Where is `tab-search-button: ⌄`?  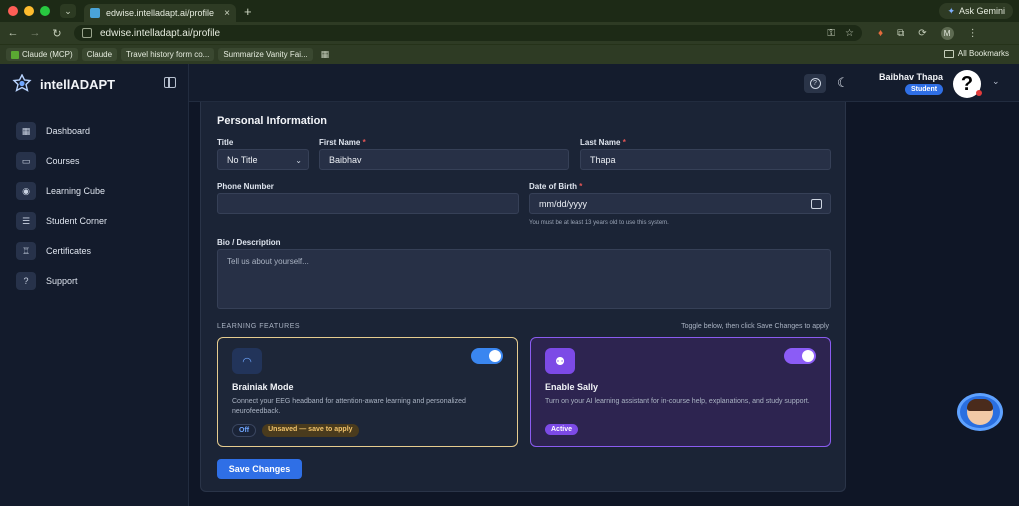 tab-search-button: ⌄ is located at coordinates (68, 11).